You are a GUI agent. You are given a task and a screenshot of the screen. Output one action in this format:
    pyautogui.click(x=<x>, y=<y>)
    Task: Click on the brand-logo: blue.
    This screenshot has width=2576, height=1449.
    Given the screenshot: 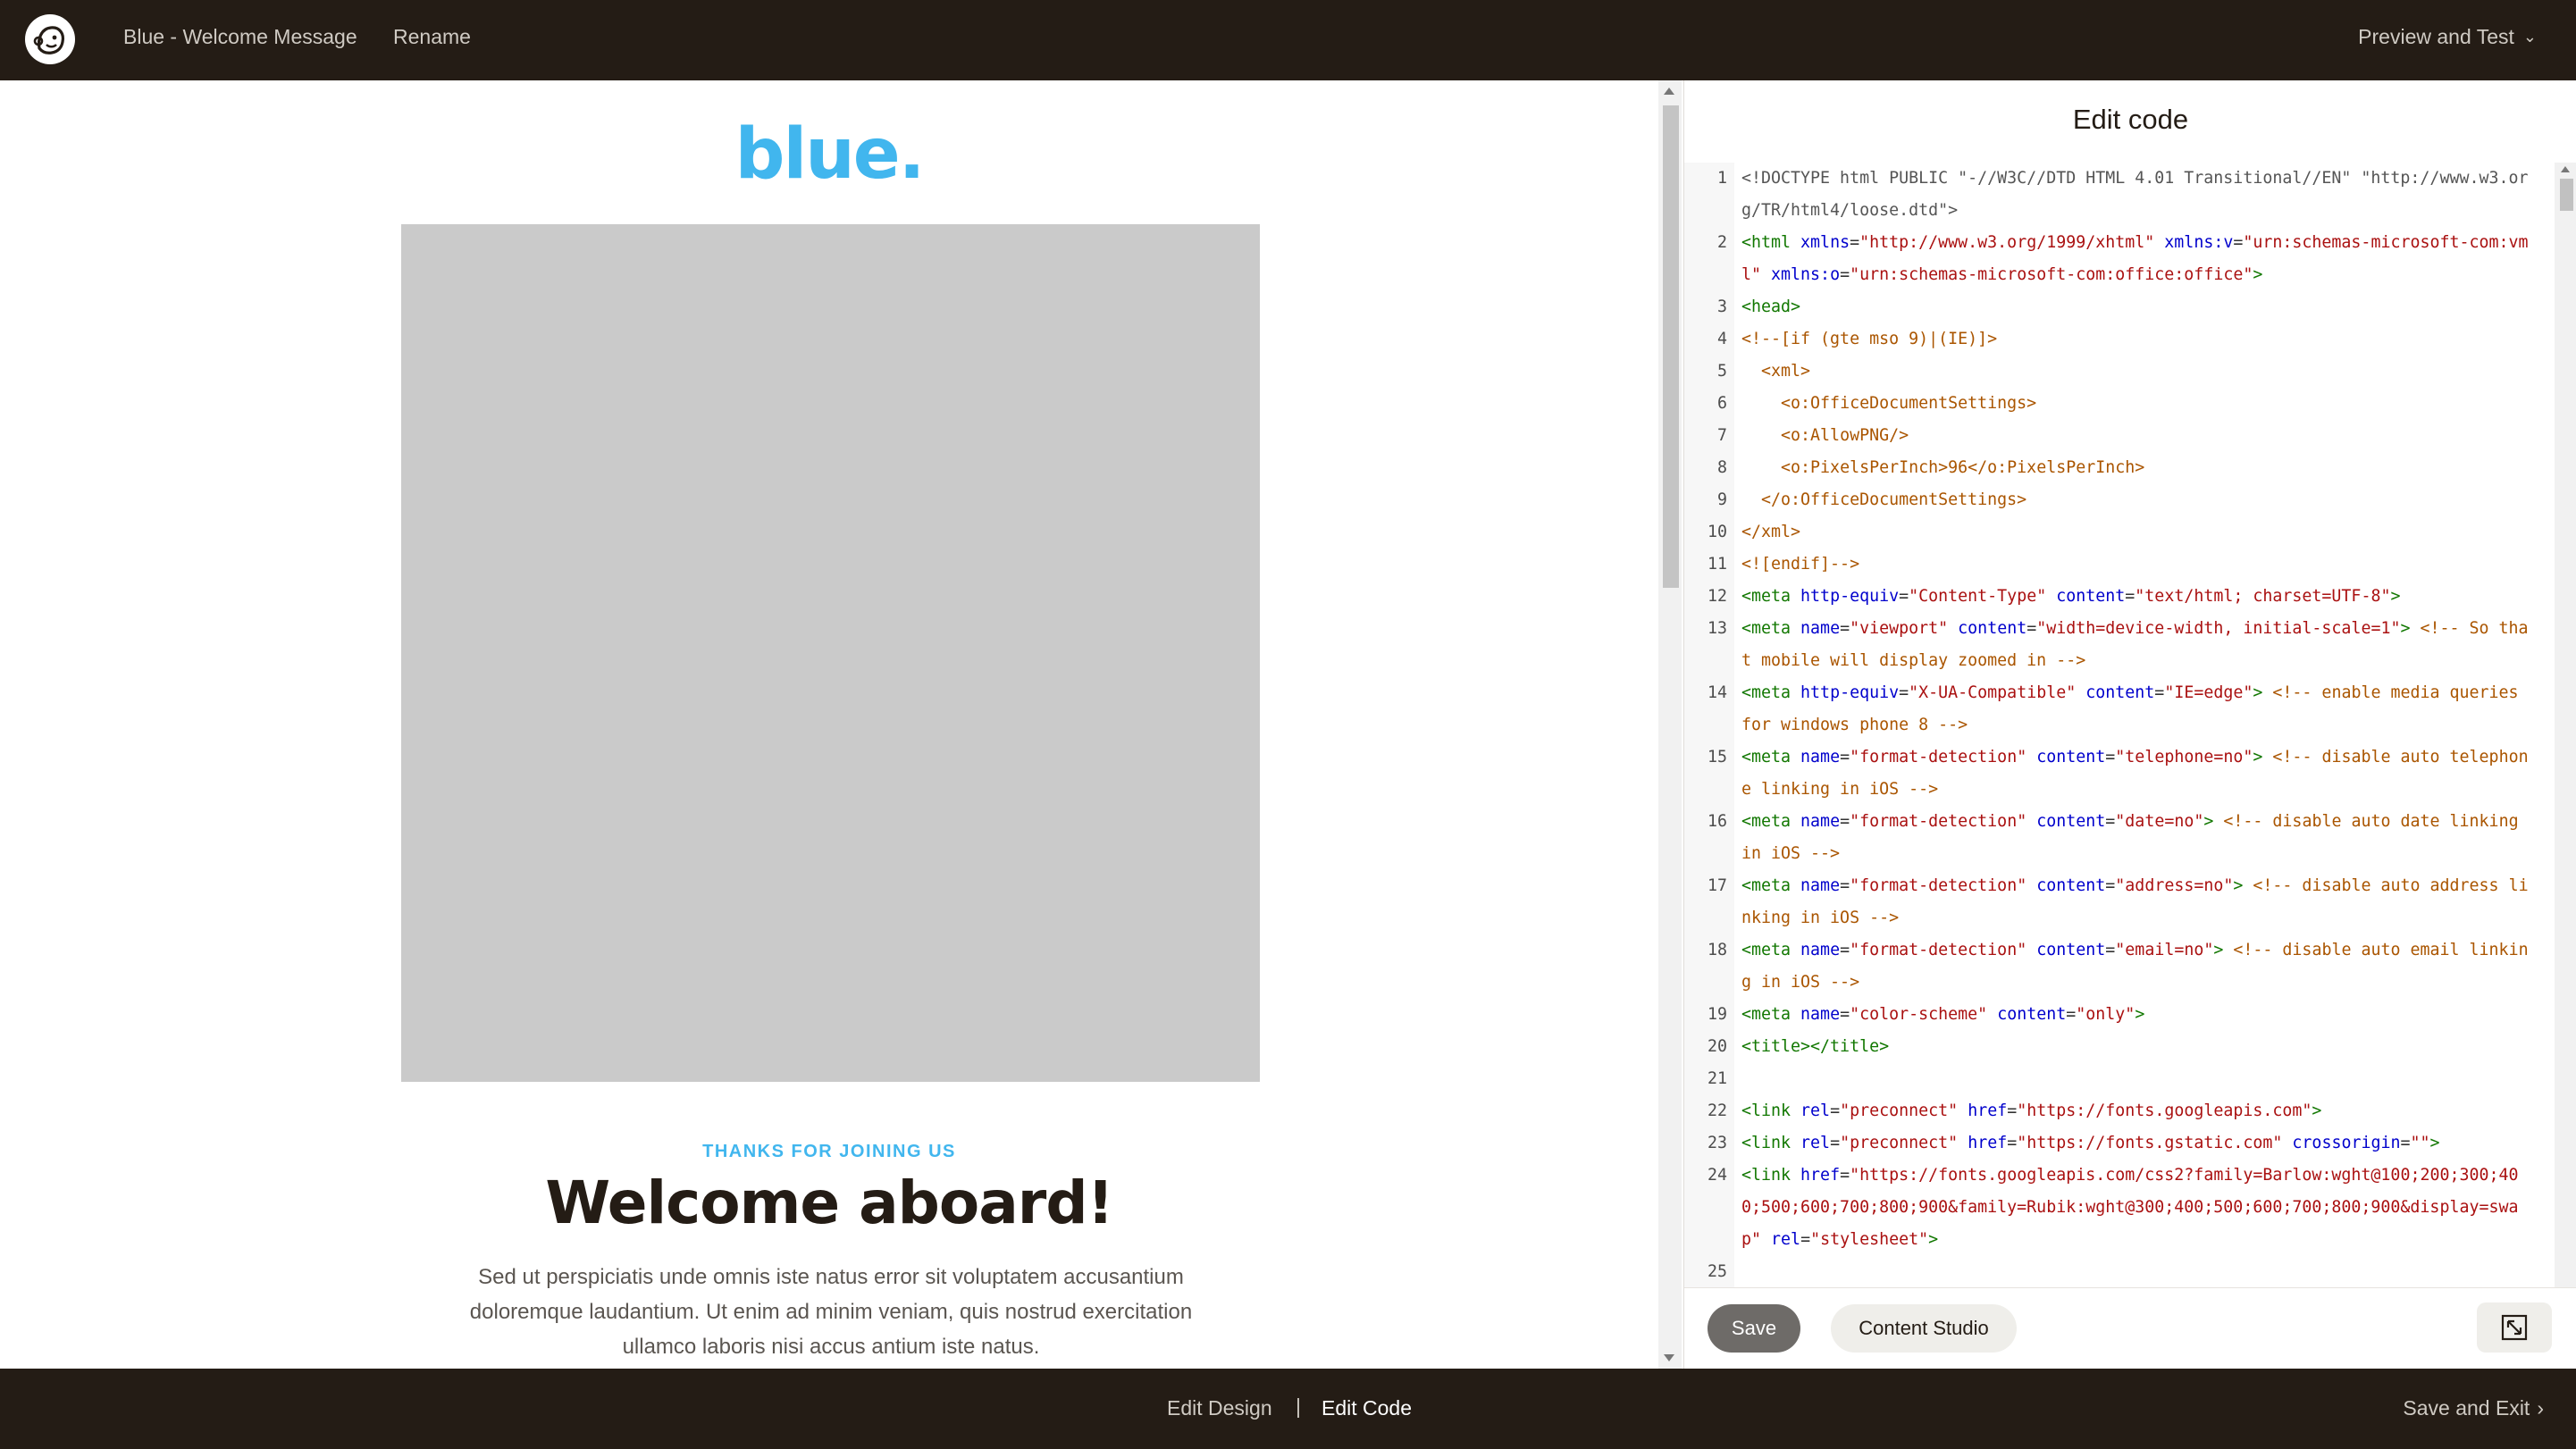 What is the action you would take?
    pyautogui.click(x=829, y=154)
    